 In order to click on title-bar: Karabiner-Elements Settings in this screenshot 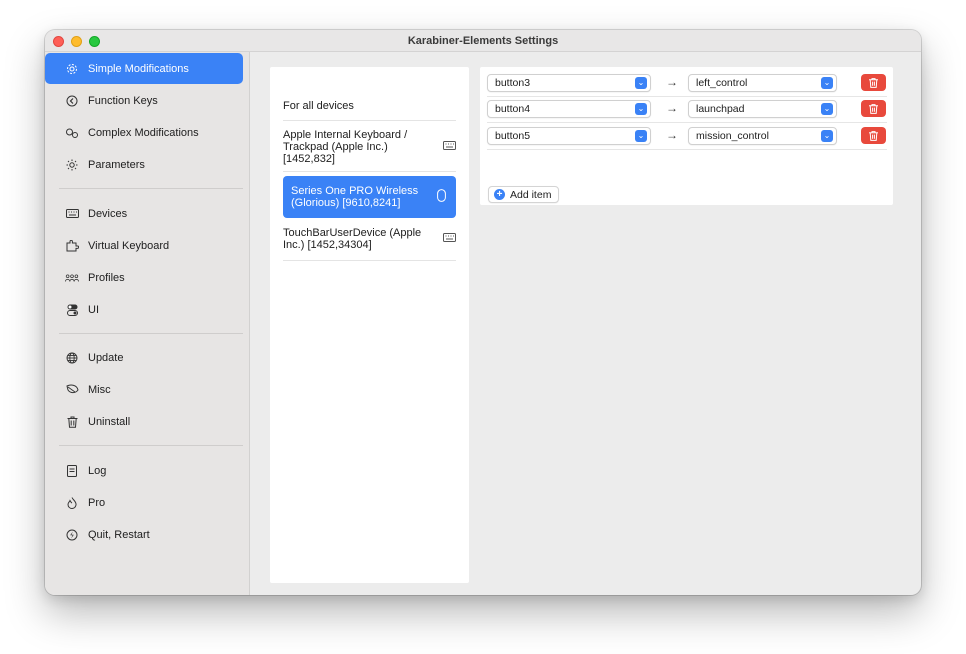, I will do `click(483, 41)`.